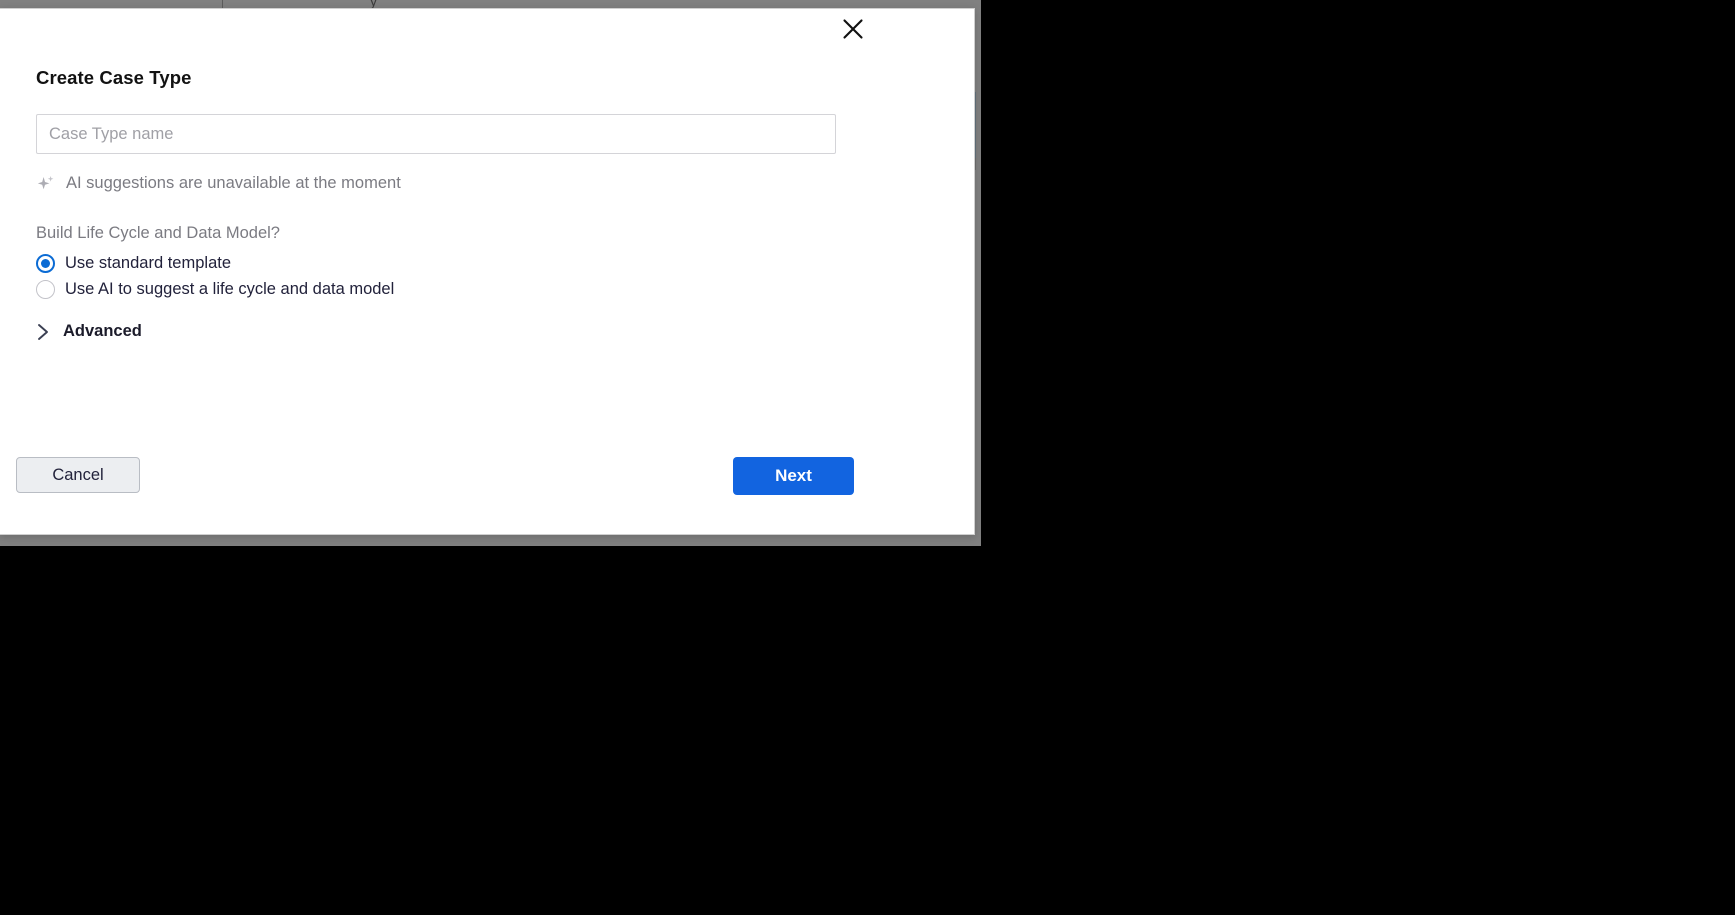  Describe the element at coordinates (445, 332) in the screenshot. I see `advanced-section-toggle: Advanced` at that location.